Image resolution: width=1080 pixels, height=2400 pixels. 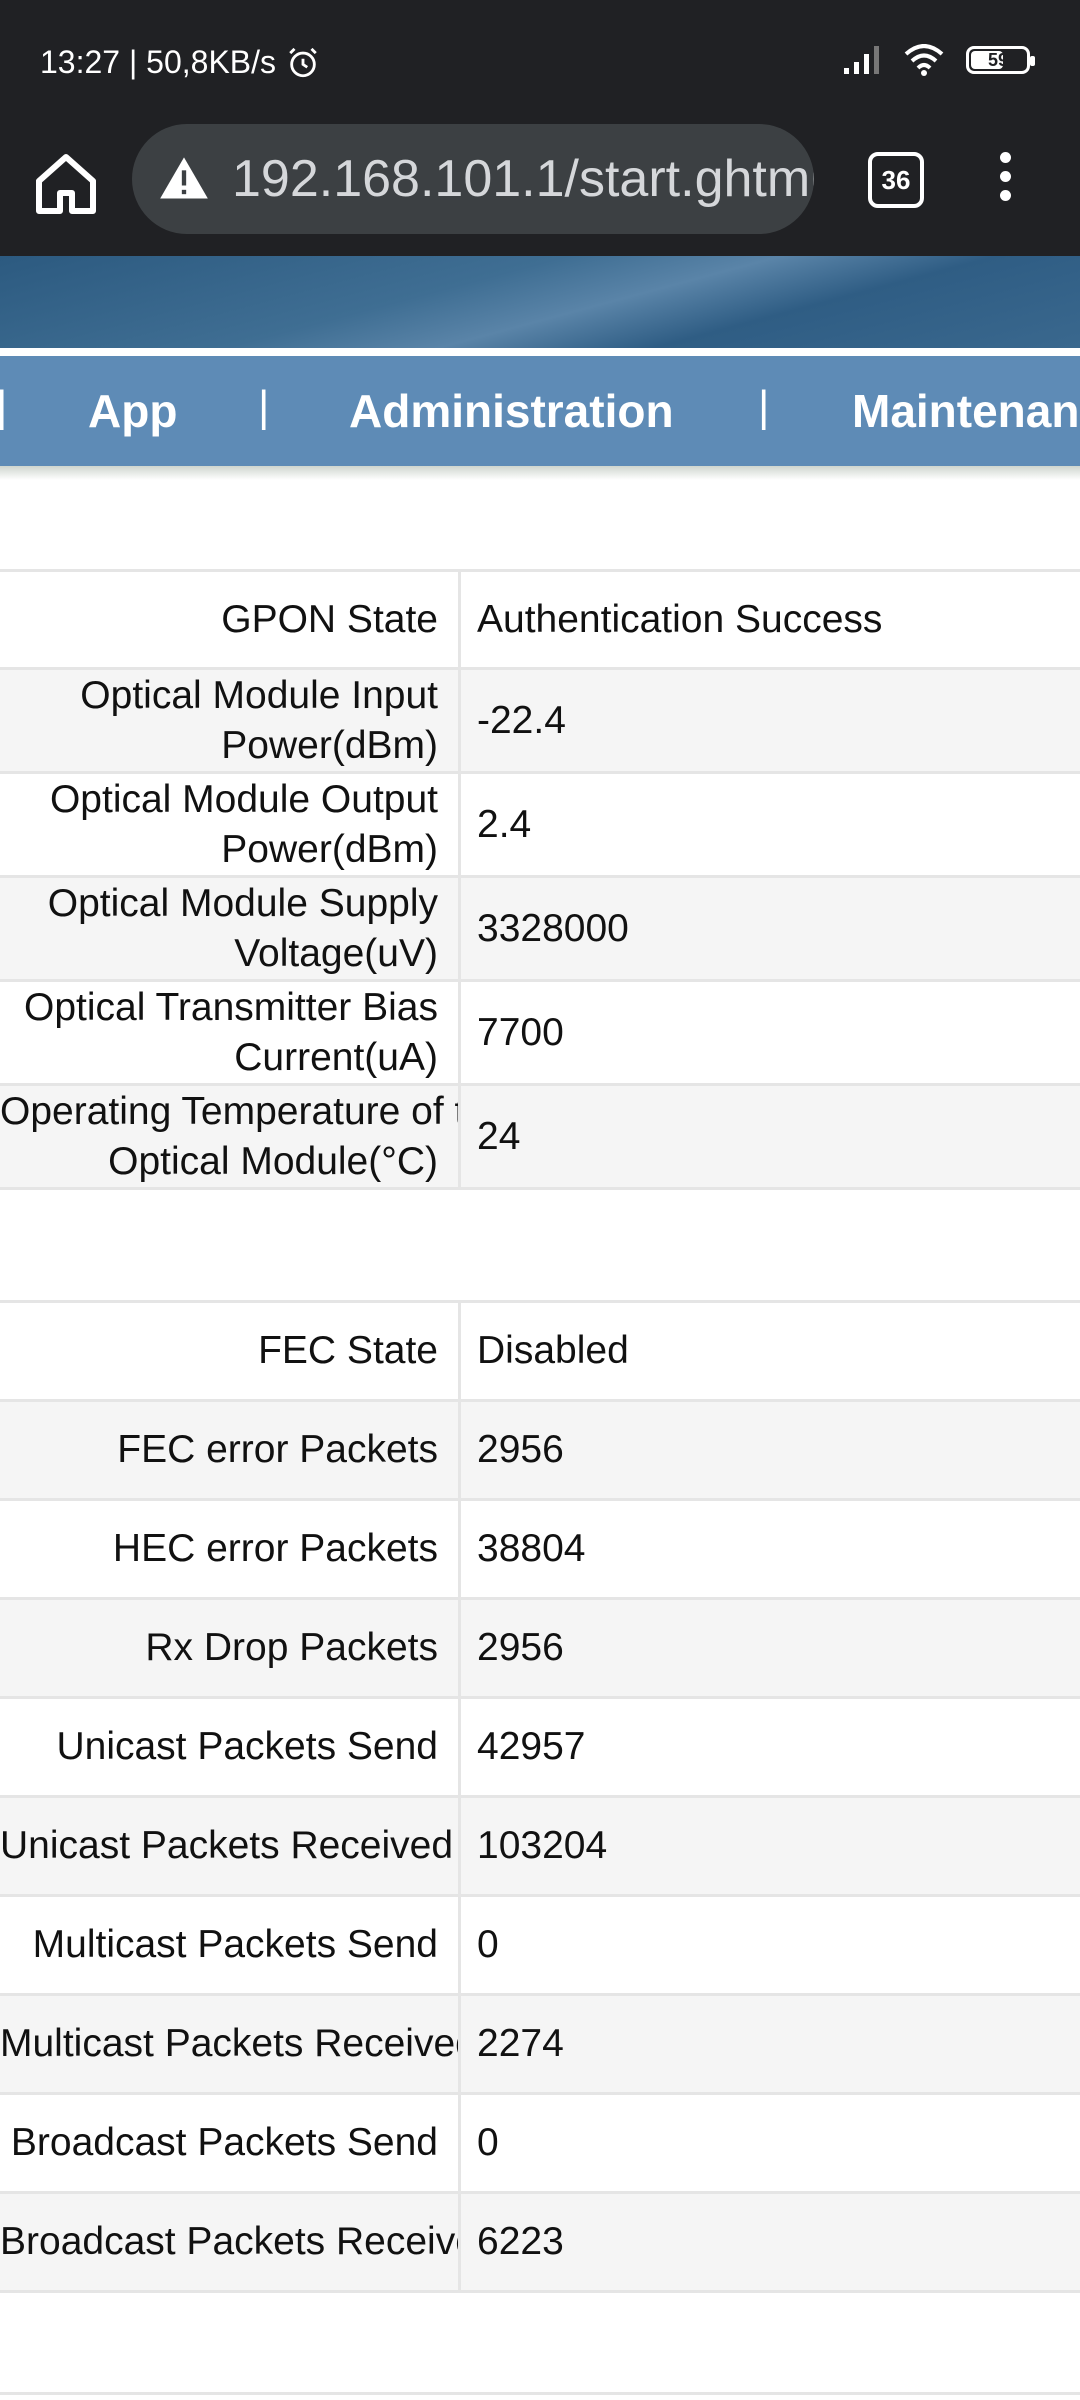 What do you see at coordinates (769, 1136) in the screenshot?
I see `row-value: 24` at bounding box center [769, 1136].